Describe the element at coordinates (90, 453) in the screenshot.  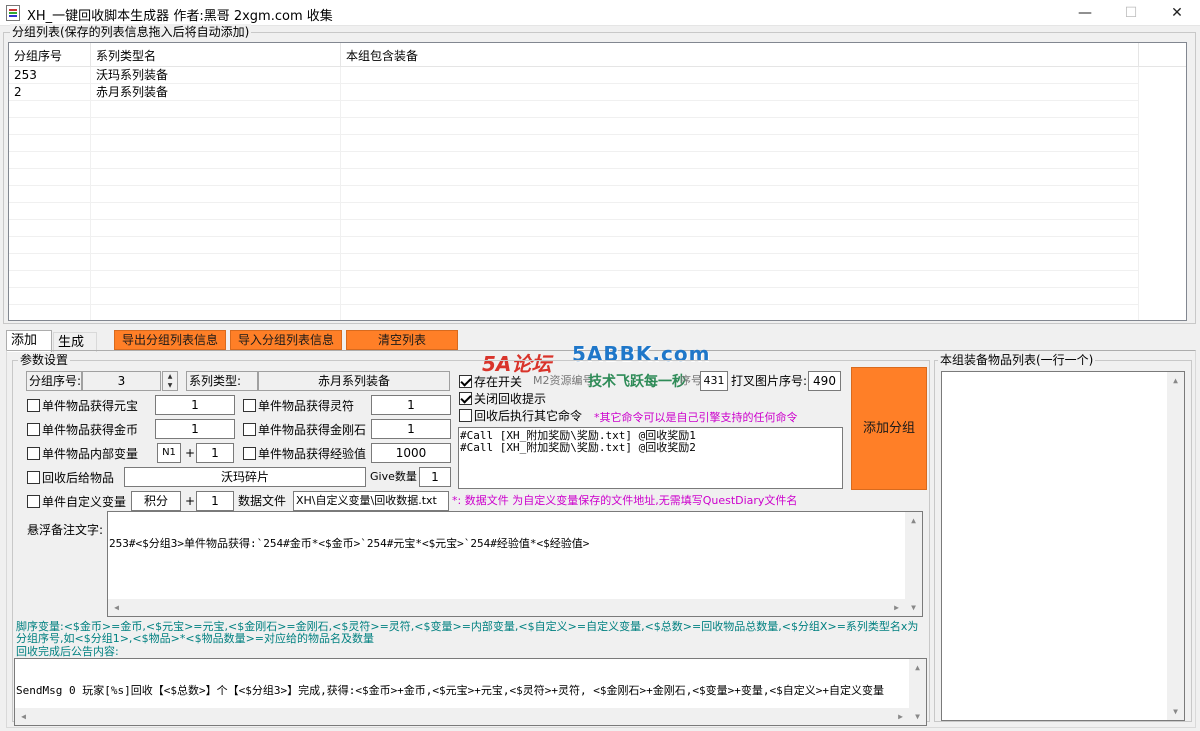
I see `internal-var-label: 单件物品内部变量` at that location.